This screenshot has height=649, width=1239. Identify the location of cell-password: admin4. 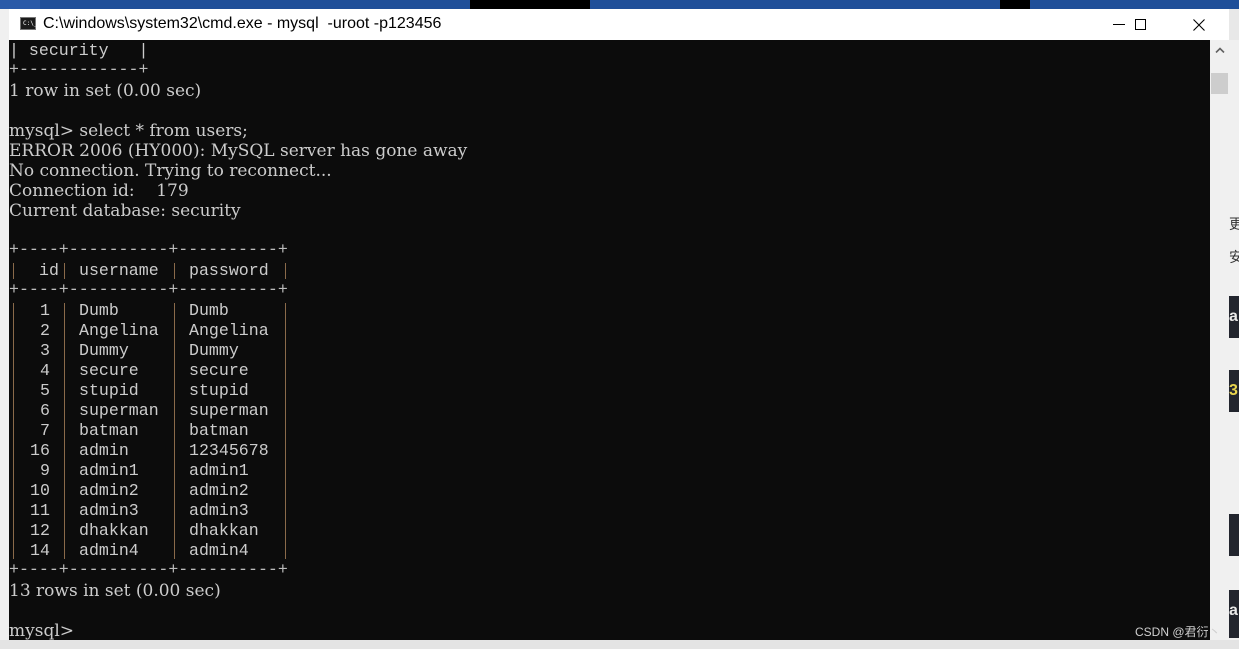
(219, 550).